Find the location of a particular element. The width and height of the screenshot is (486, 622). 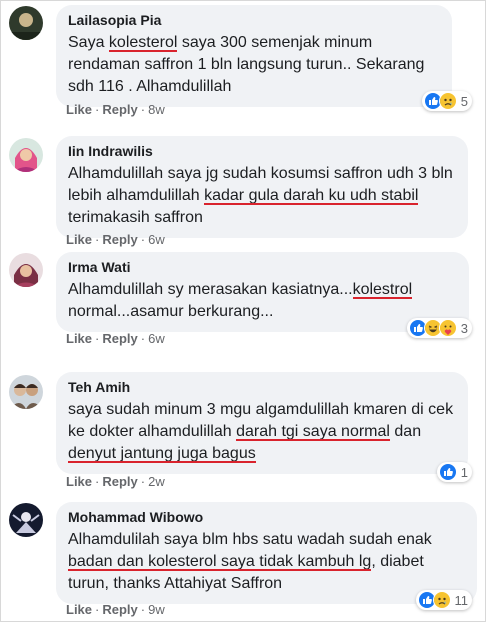

highlighted-text: kadar gula darah ku udh stabil is located at coordinates (311, 195).